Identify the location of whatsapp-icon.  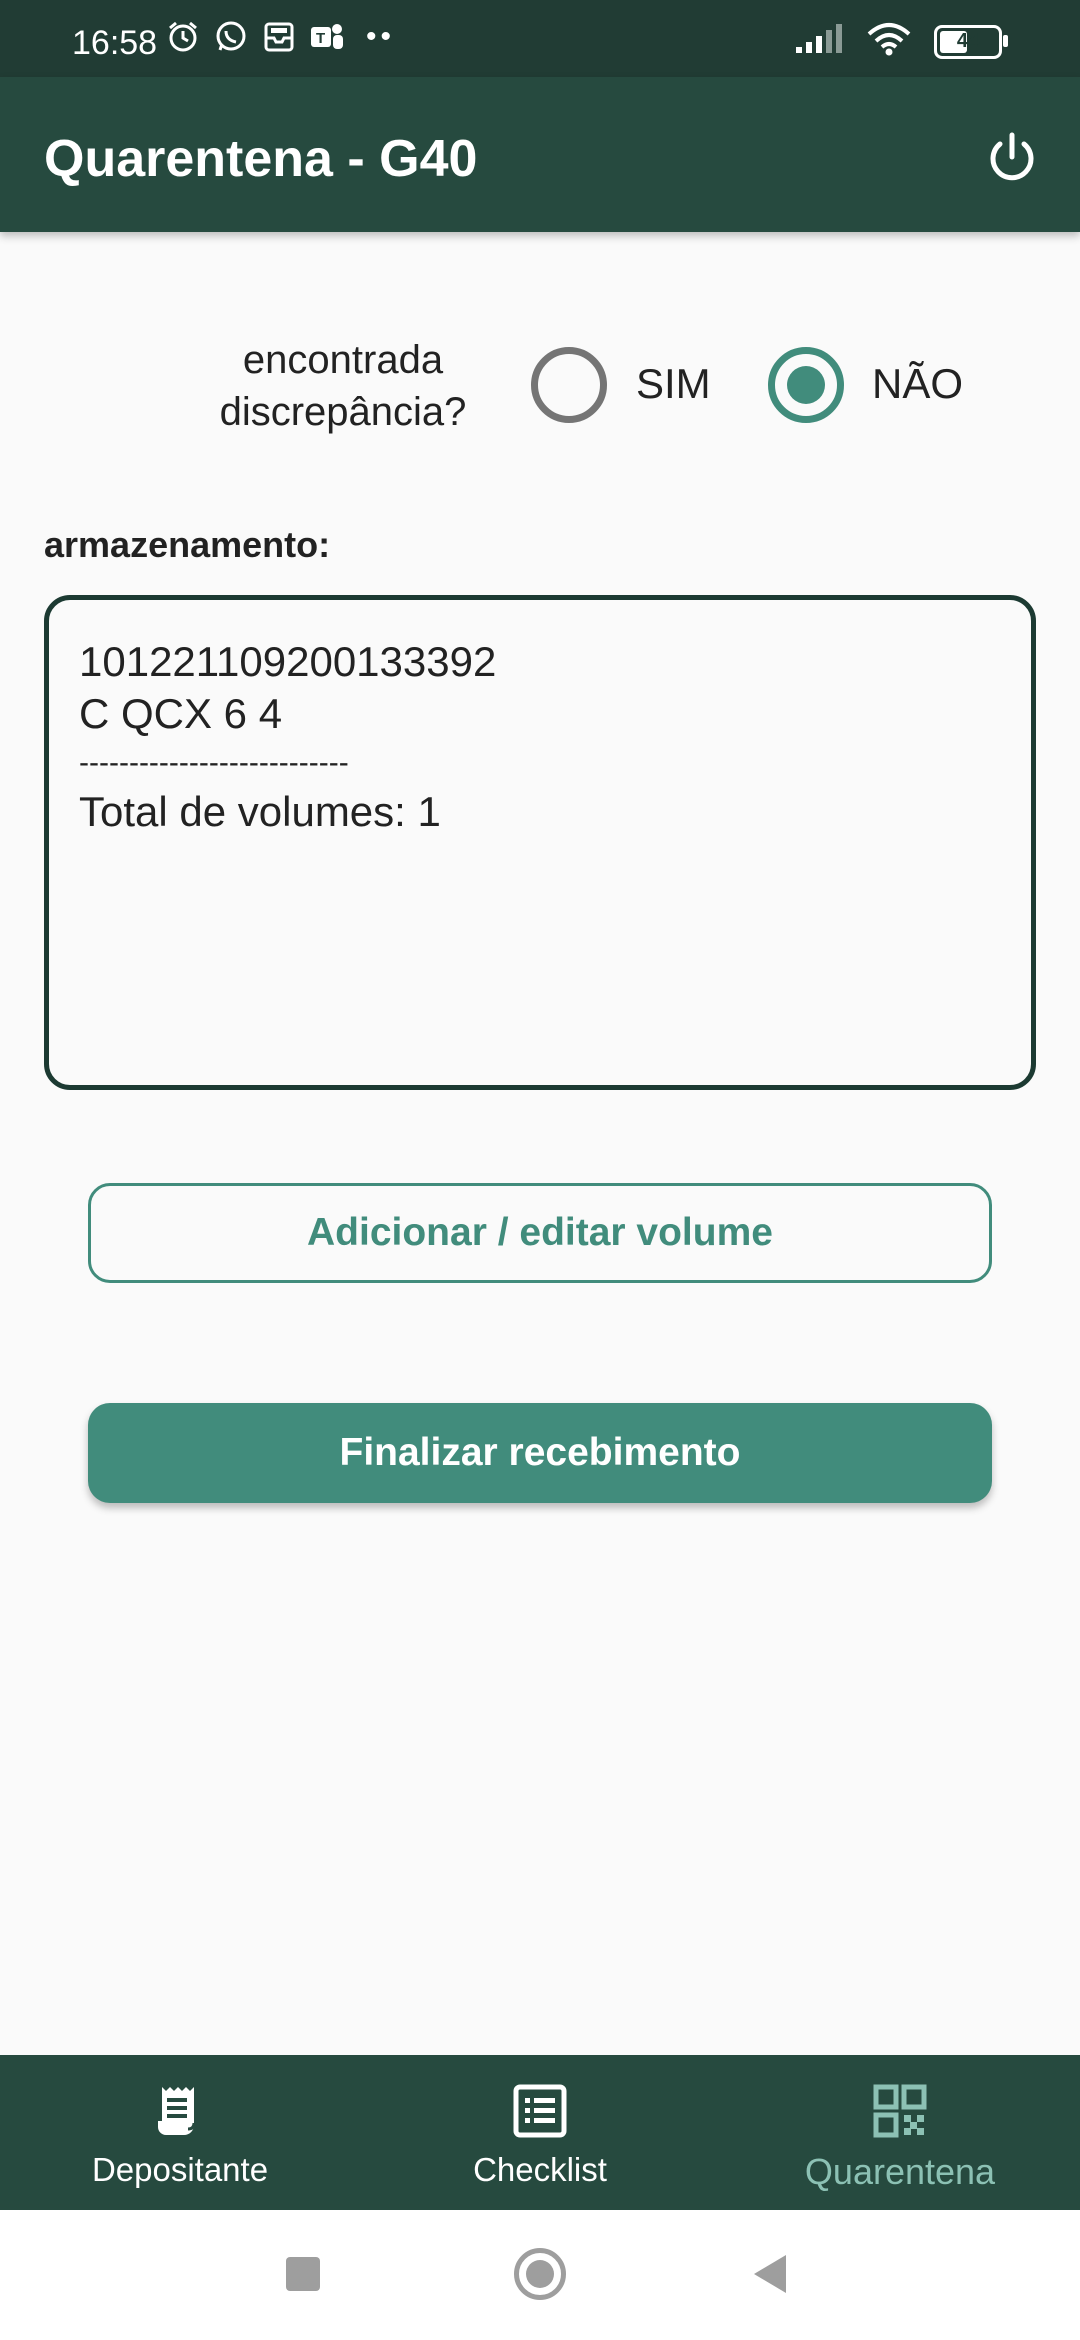
(231, 37).